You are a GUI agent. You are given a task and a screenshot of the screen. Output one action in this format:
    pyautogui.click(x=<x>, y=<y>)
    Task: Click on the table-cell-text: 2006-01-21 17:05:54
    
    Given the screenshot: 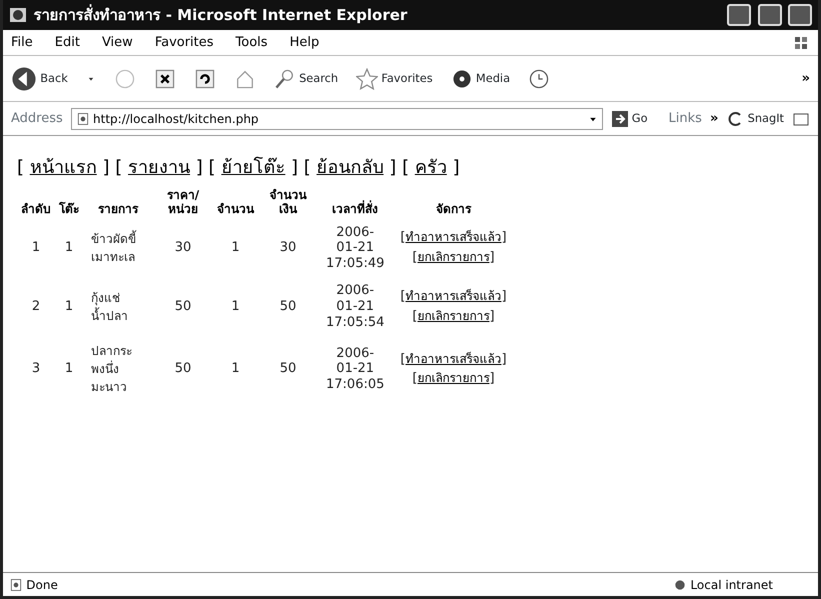 What is the action you would take?
    pyautogui.click(x=355, y=307)
    